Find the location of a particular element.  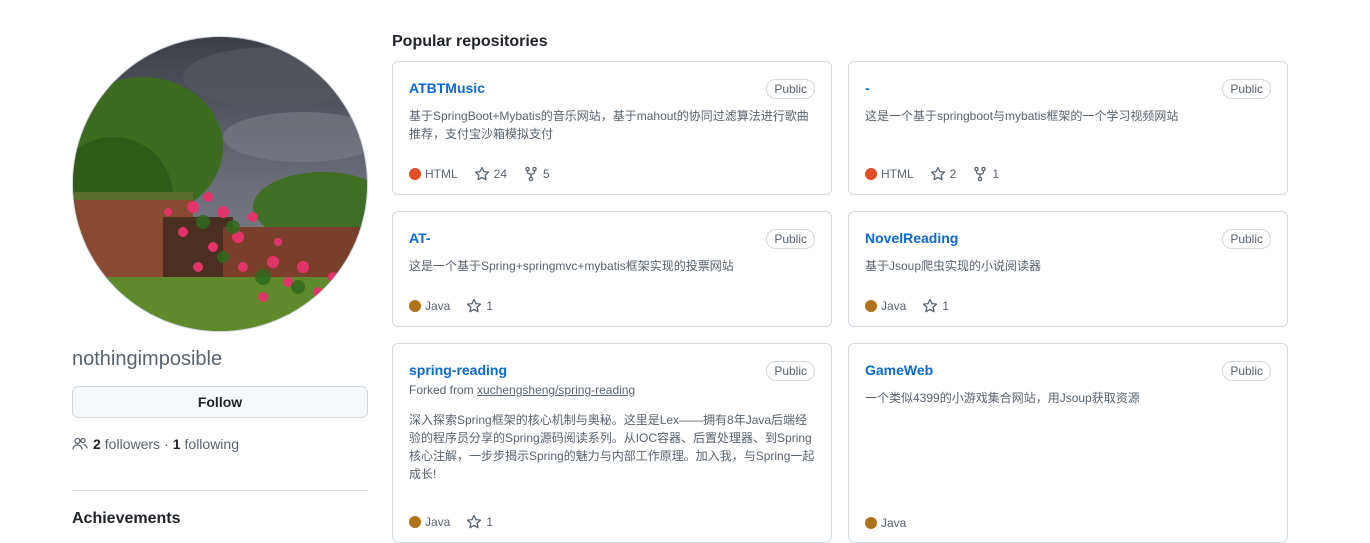

repo-description: 基于Jsoup爬虫实现的小说阅读器 is located at coordinates (953, 266).